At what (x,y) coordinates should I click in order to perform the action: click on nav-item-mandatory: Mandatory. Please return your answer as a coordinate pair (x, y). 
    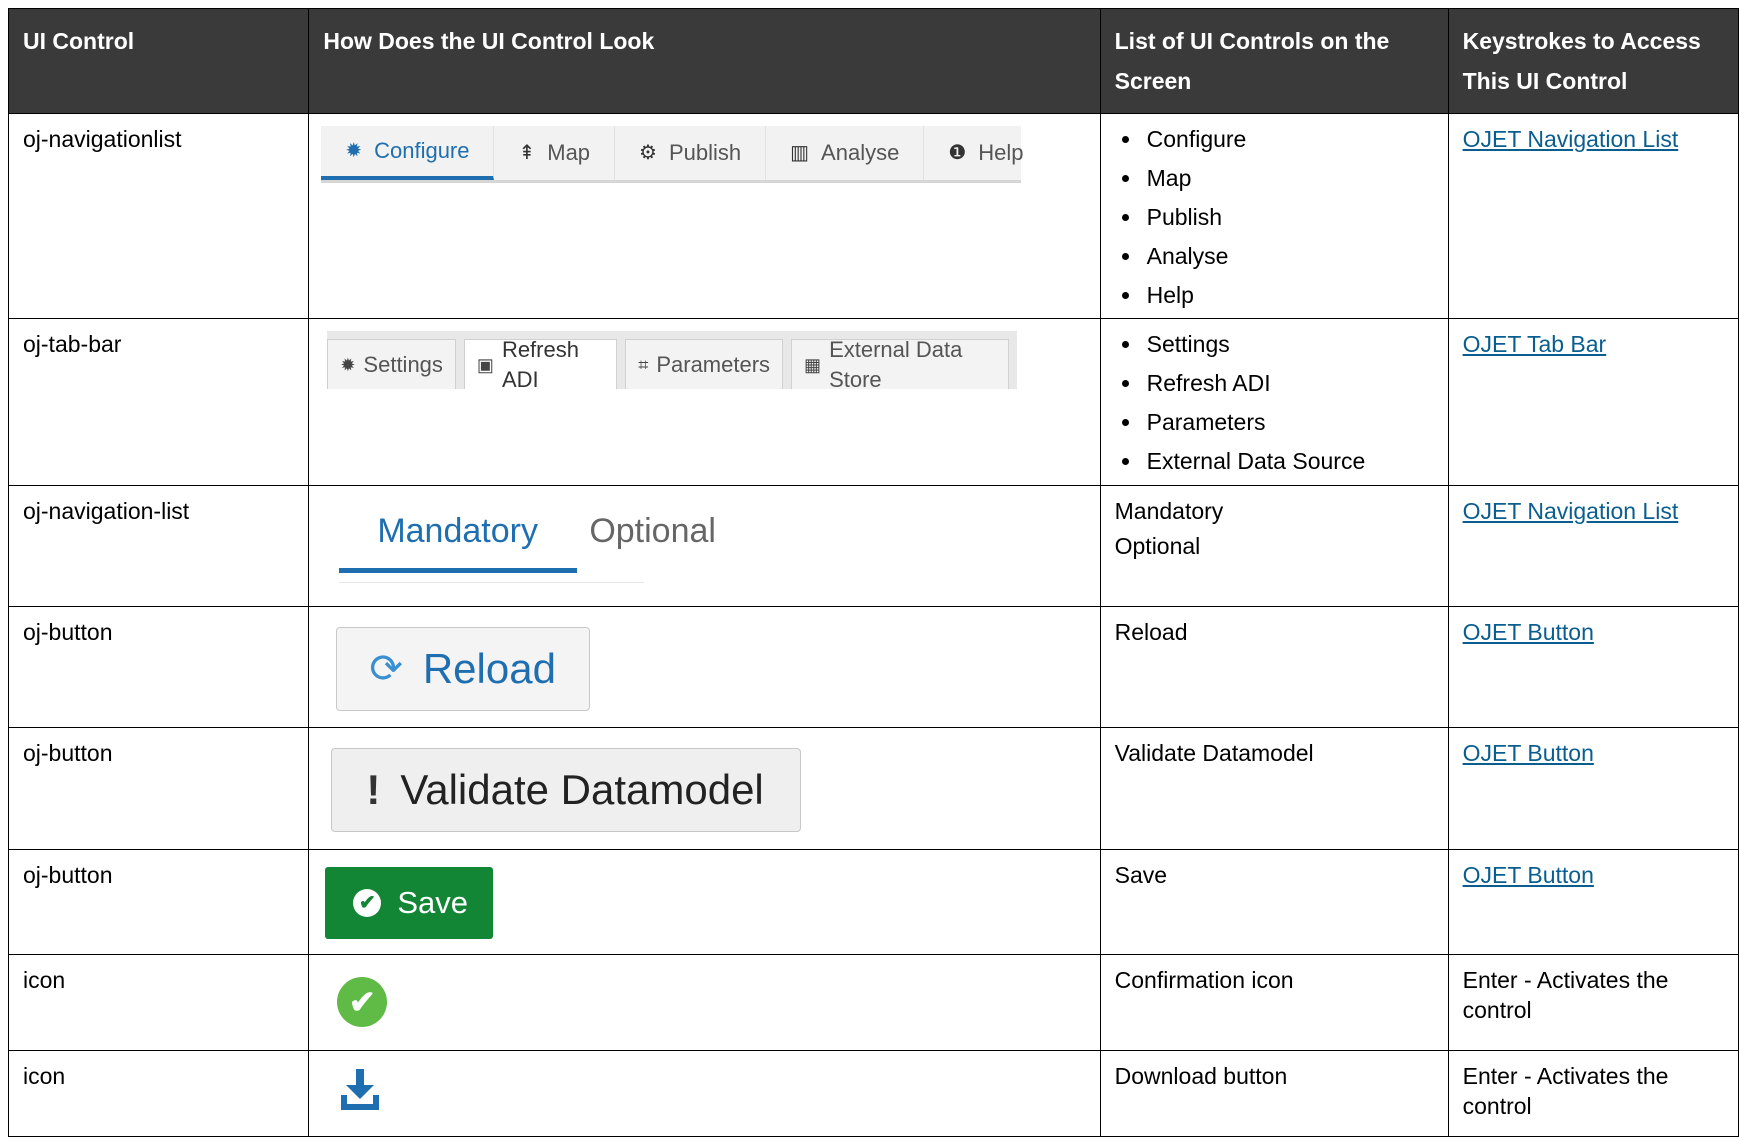
    Looking at the image, I should click on (457, 531).